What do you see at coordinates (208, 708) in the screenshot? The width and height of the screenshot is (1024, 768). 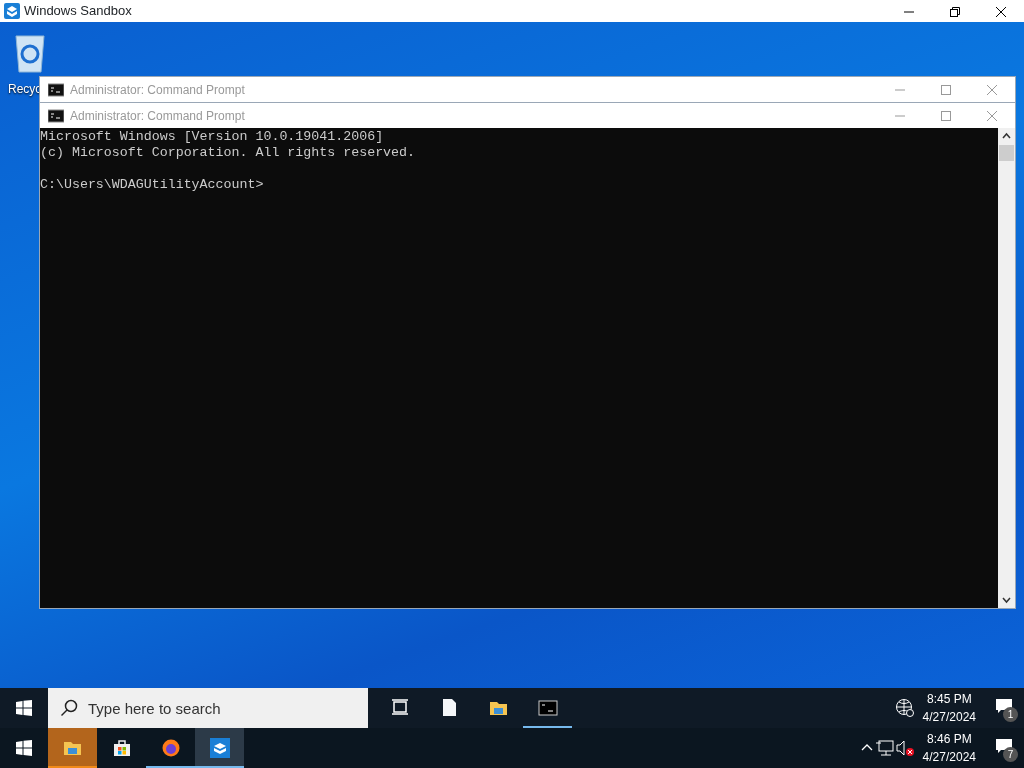 I see `search-field: Type here to search` at bounding box center [208, 708].